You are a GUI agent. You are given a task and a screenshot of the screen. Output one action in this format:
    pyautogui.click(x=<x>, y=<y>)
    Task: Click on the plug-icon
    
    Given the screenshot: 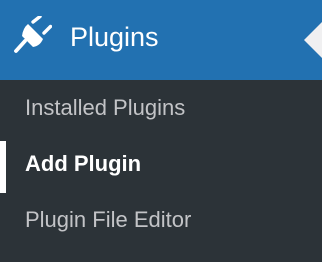 What is the action you would take?
    pyautogui.click(x=33, y=34)
    